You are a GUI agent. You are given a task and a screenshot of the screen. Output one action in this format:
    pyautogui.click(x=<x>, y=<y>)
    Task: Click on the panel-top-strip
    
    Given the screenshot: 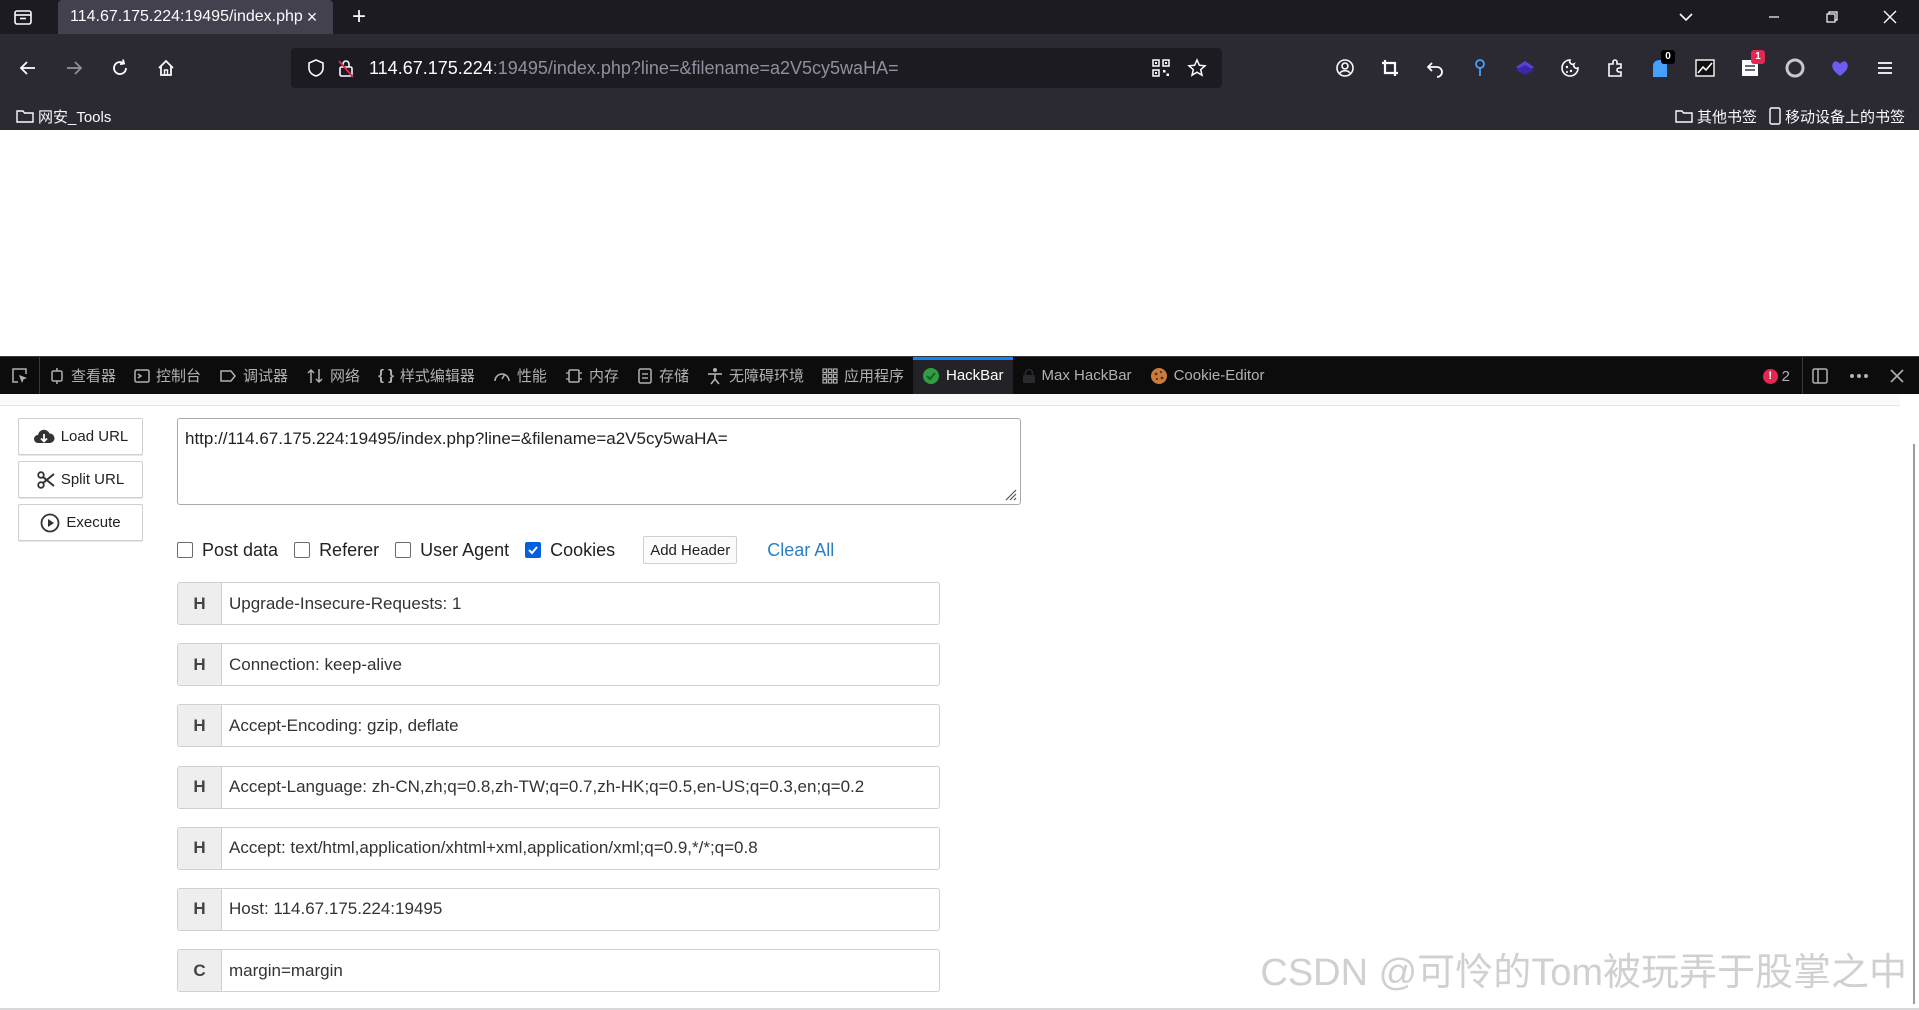 What is the action you would take?
    pyautogui.click(x=950, y=400)
    